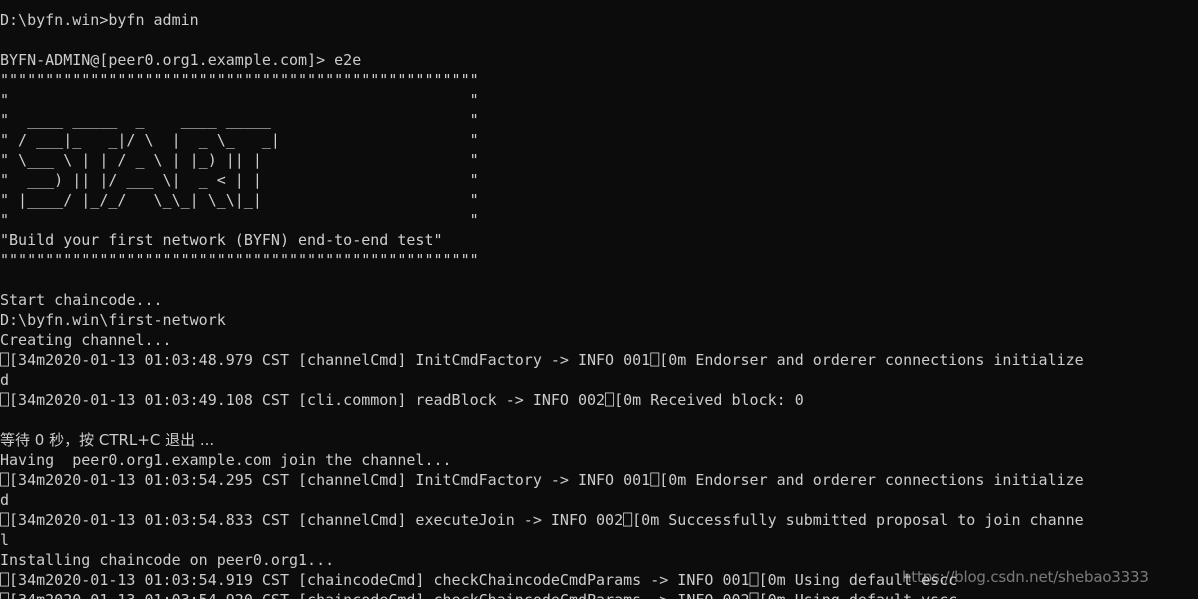 The image size is (1198, 599). I want to click on terminal-line-banner-pad-1: " ", so click(239, 100).